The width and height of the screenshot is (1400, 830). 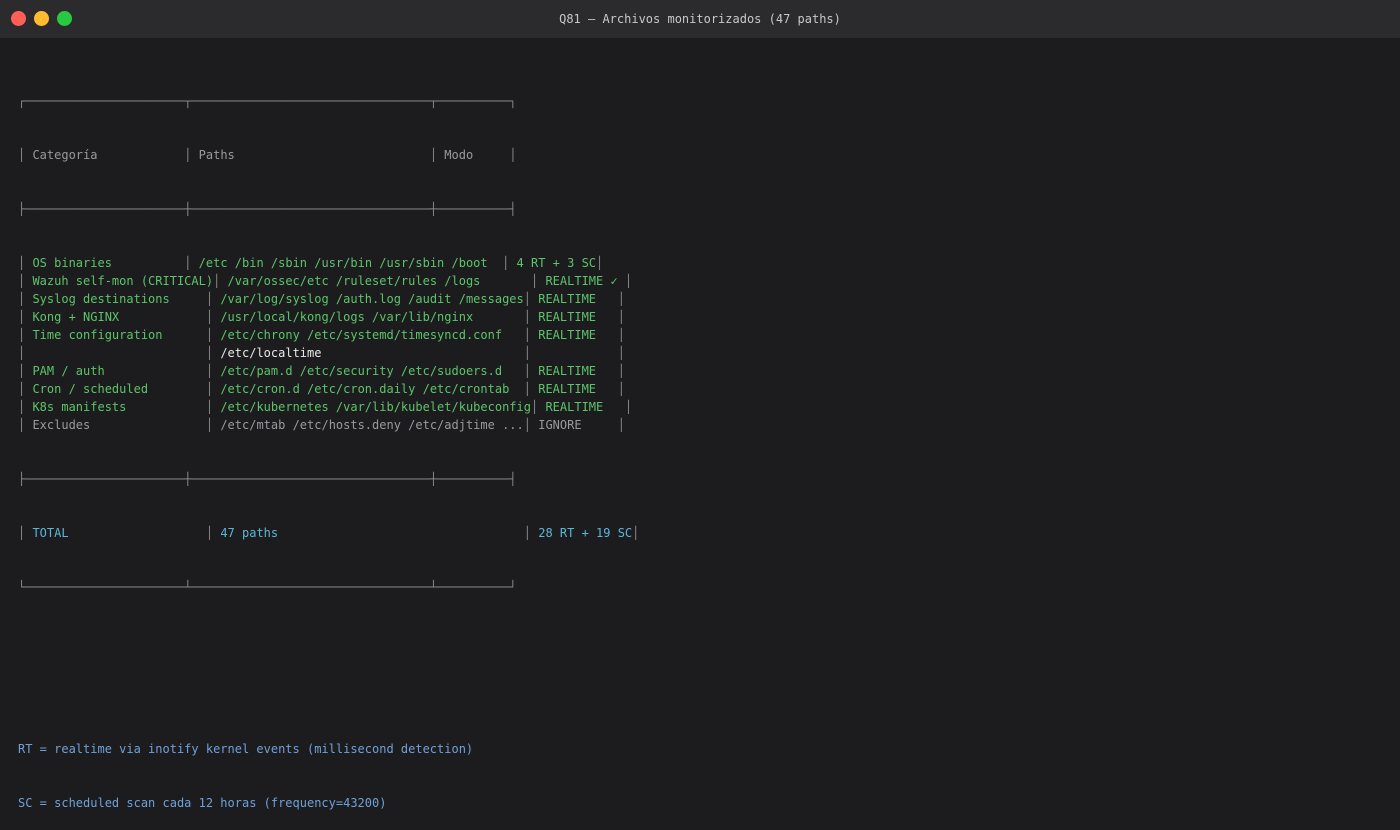 I want to click on zoom-window-button, so click(x=64, y=18).